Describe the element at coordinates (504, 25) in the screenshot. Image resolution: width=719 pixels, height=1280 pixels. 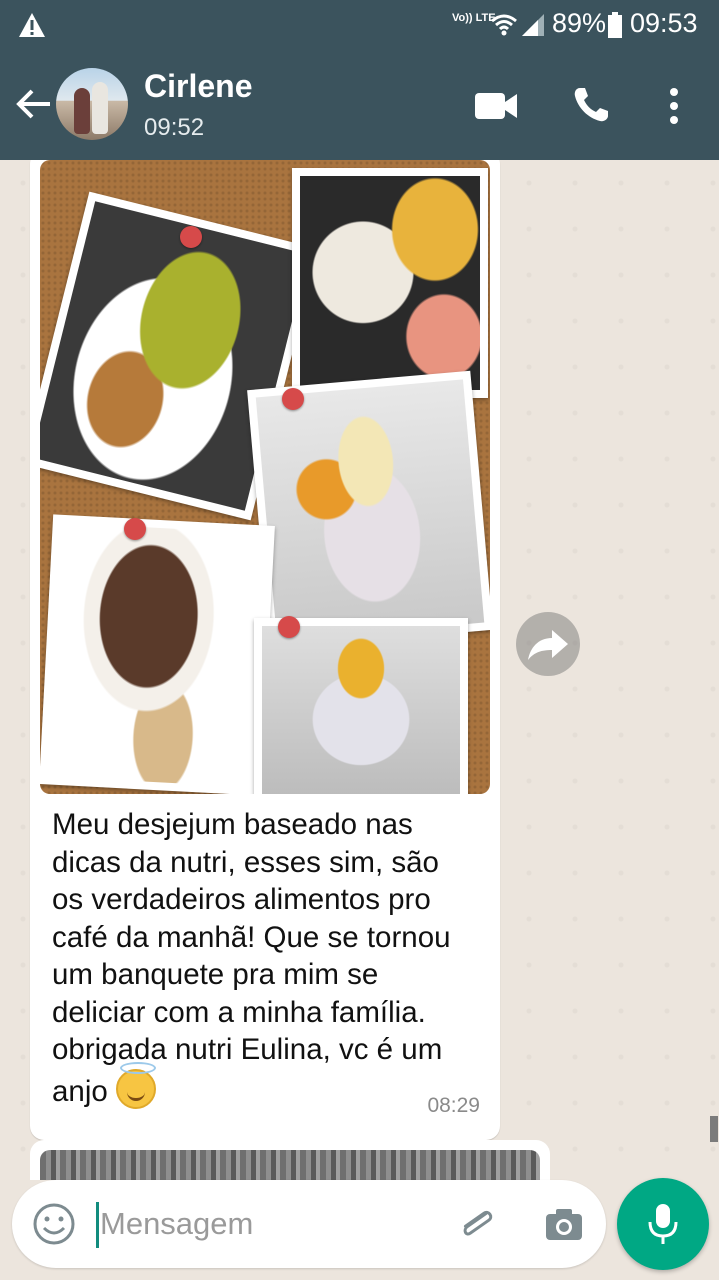
I see `wifi-icon` at that location.